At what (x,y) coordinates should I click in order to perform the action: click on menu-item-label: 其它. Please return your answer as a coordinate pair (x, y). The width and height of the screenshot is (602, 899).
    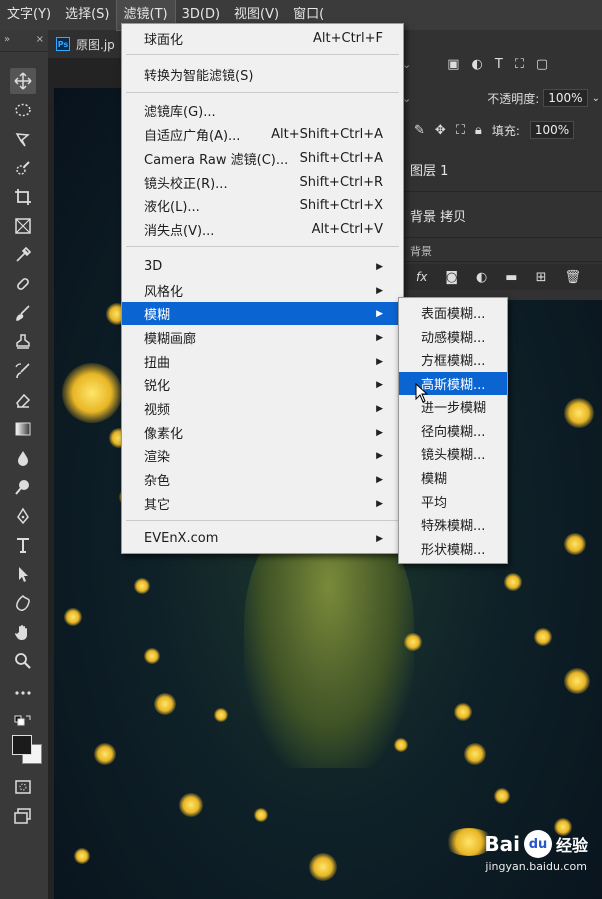
    Looking at the image, I should click on (157, 505).